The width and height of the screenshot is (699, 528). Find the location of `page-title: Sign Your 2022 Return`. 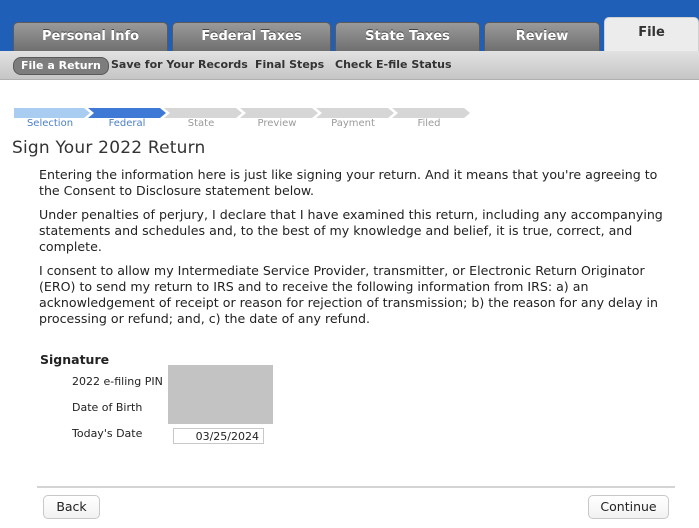

page-title: Sign Your 2022 Return is located at coordinates (109, 148).